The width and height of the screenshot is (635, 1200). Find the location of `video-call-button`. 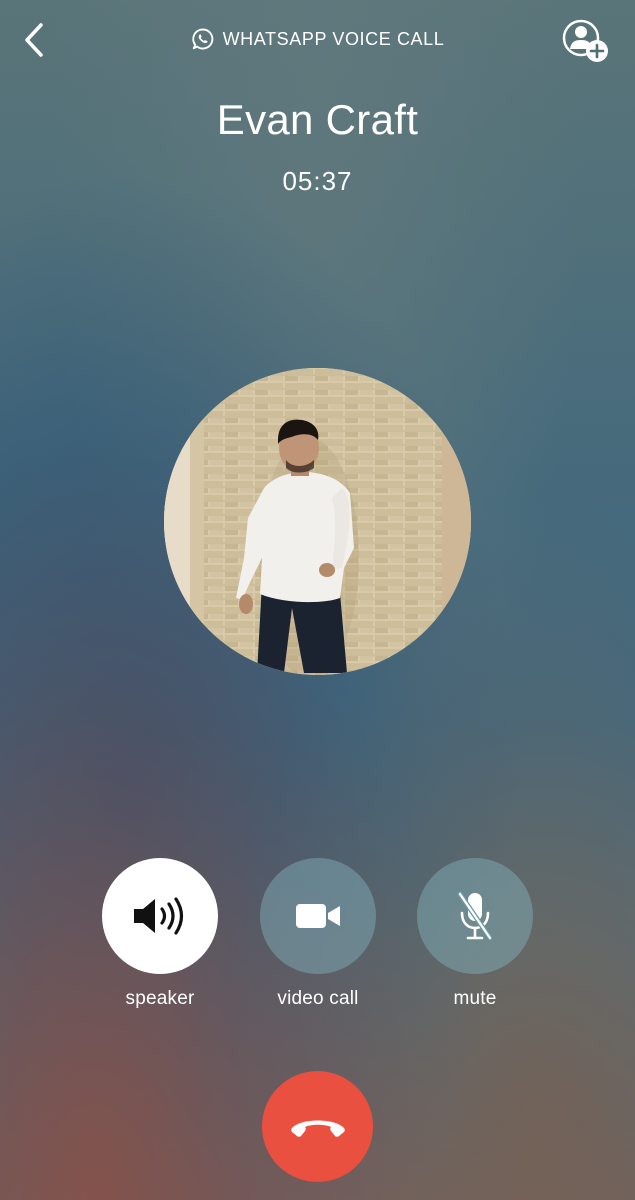

video-call-button is located at coordinates (318, 916).